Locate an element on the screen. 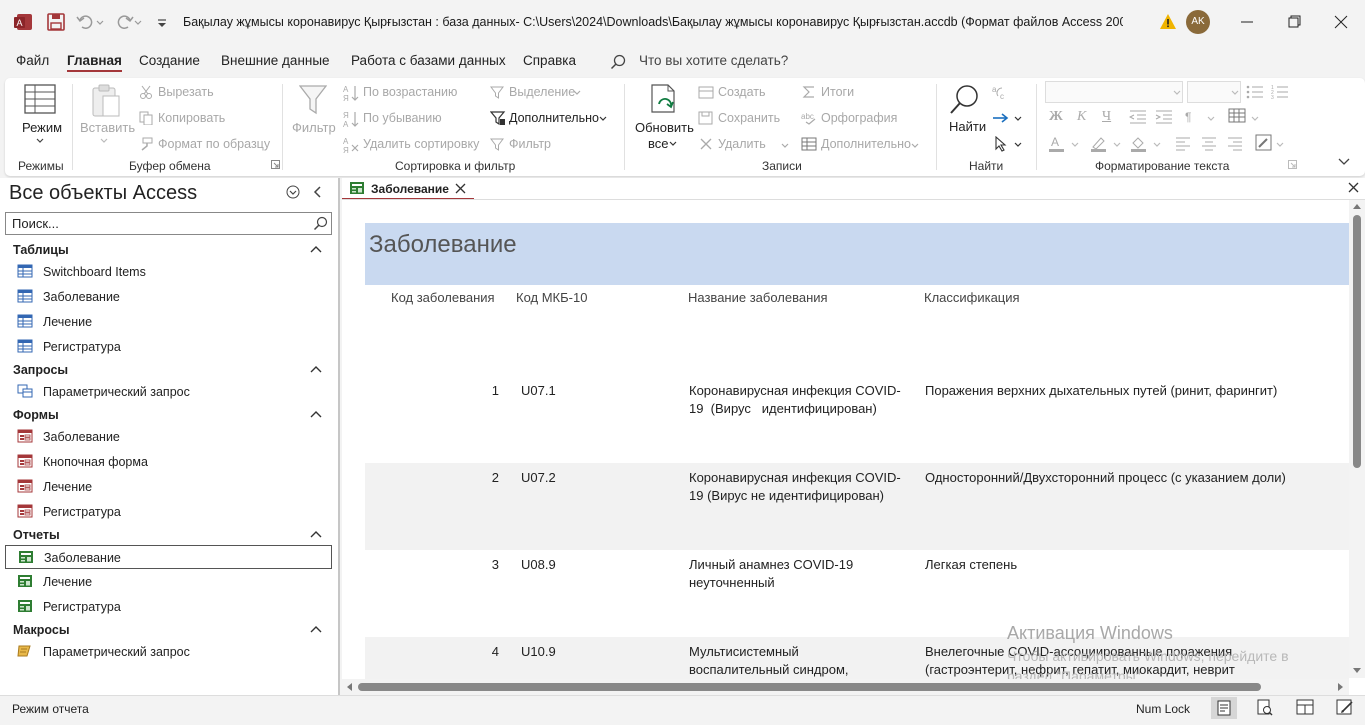 This screenshot has width=1365, height=725. scroll-up-icon is located at coordinates (1357, 206).